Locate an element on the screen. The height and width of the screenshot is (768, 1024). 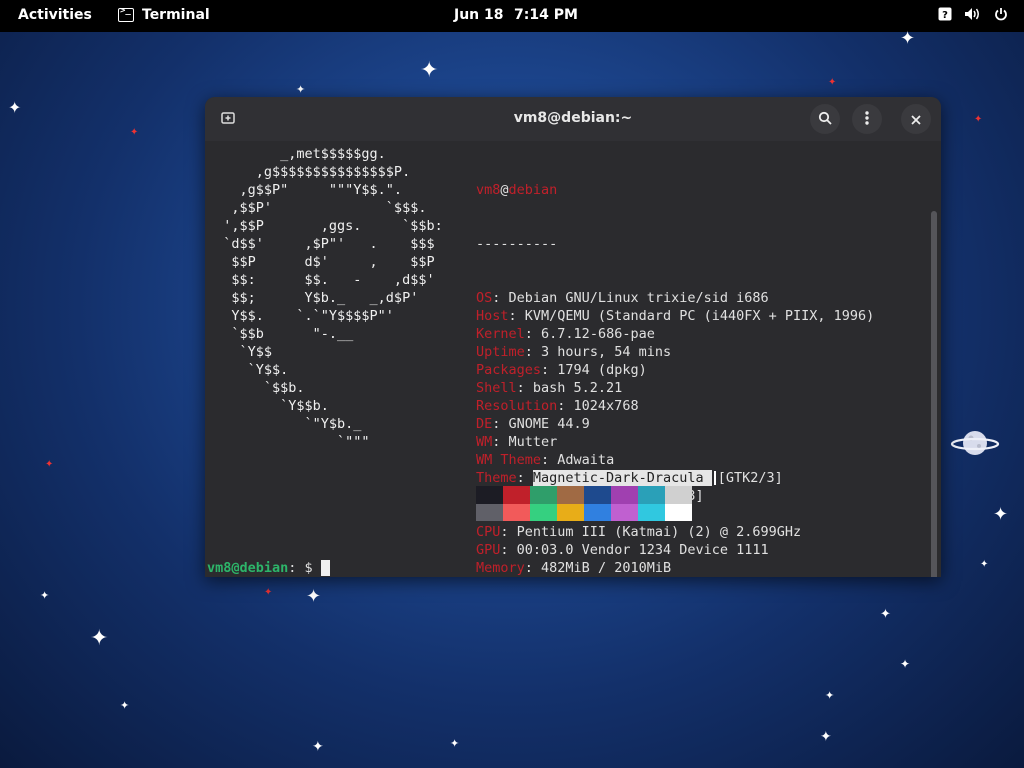
menu-button is located at coordinates (867, 119).